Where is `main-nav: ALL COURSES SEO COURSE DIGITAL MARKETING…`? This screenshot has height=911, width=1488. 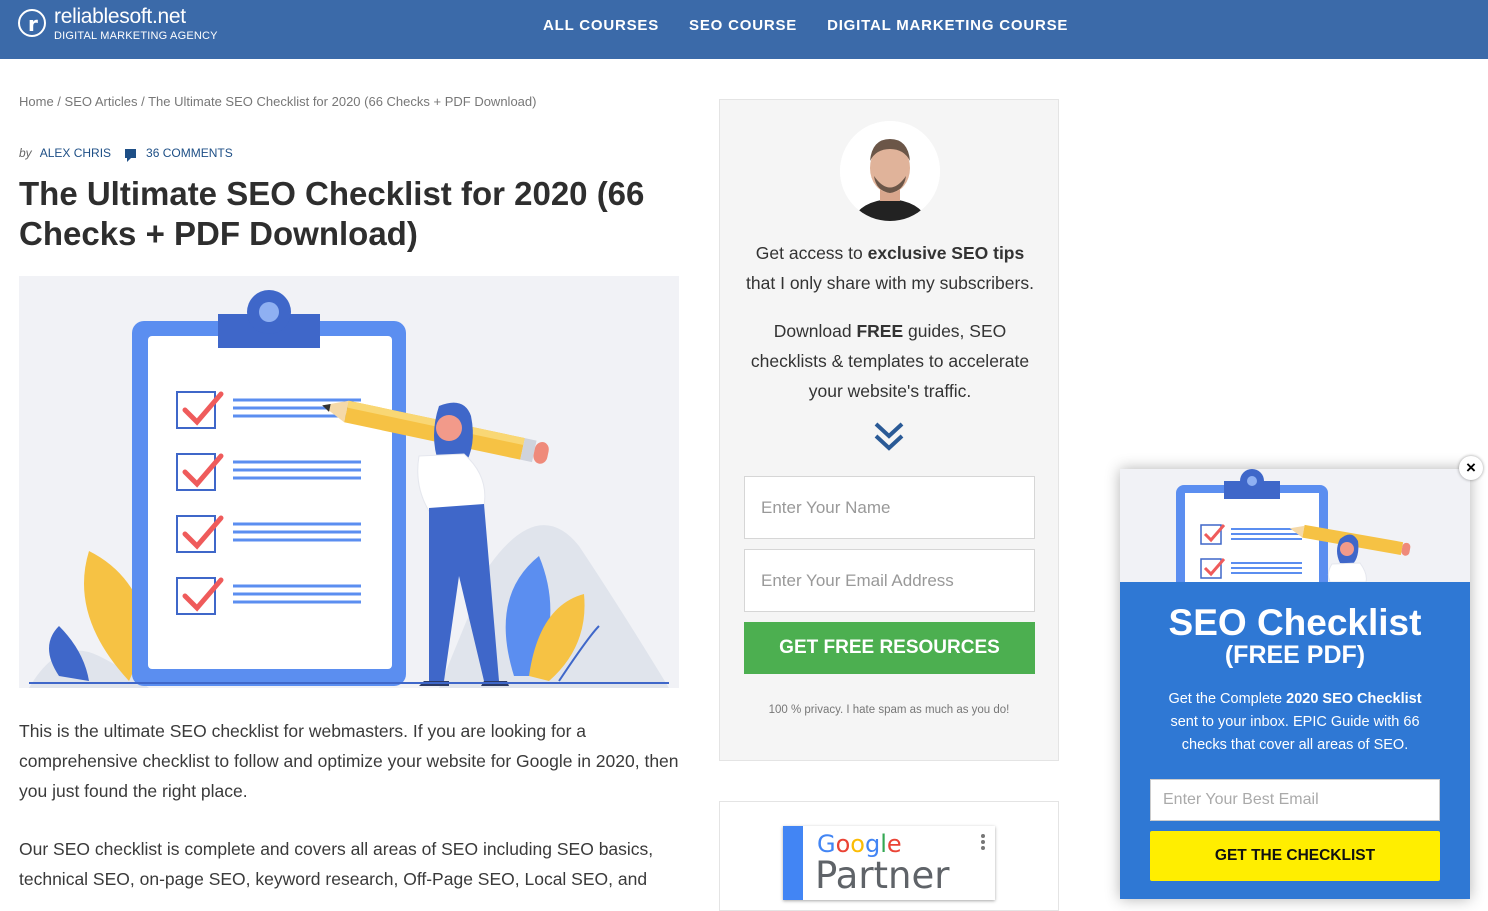
main-nav: ALL COURSES SEO COURSE DIGITAL MARKETING… is located at coordinates (805, 25).